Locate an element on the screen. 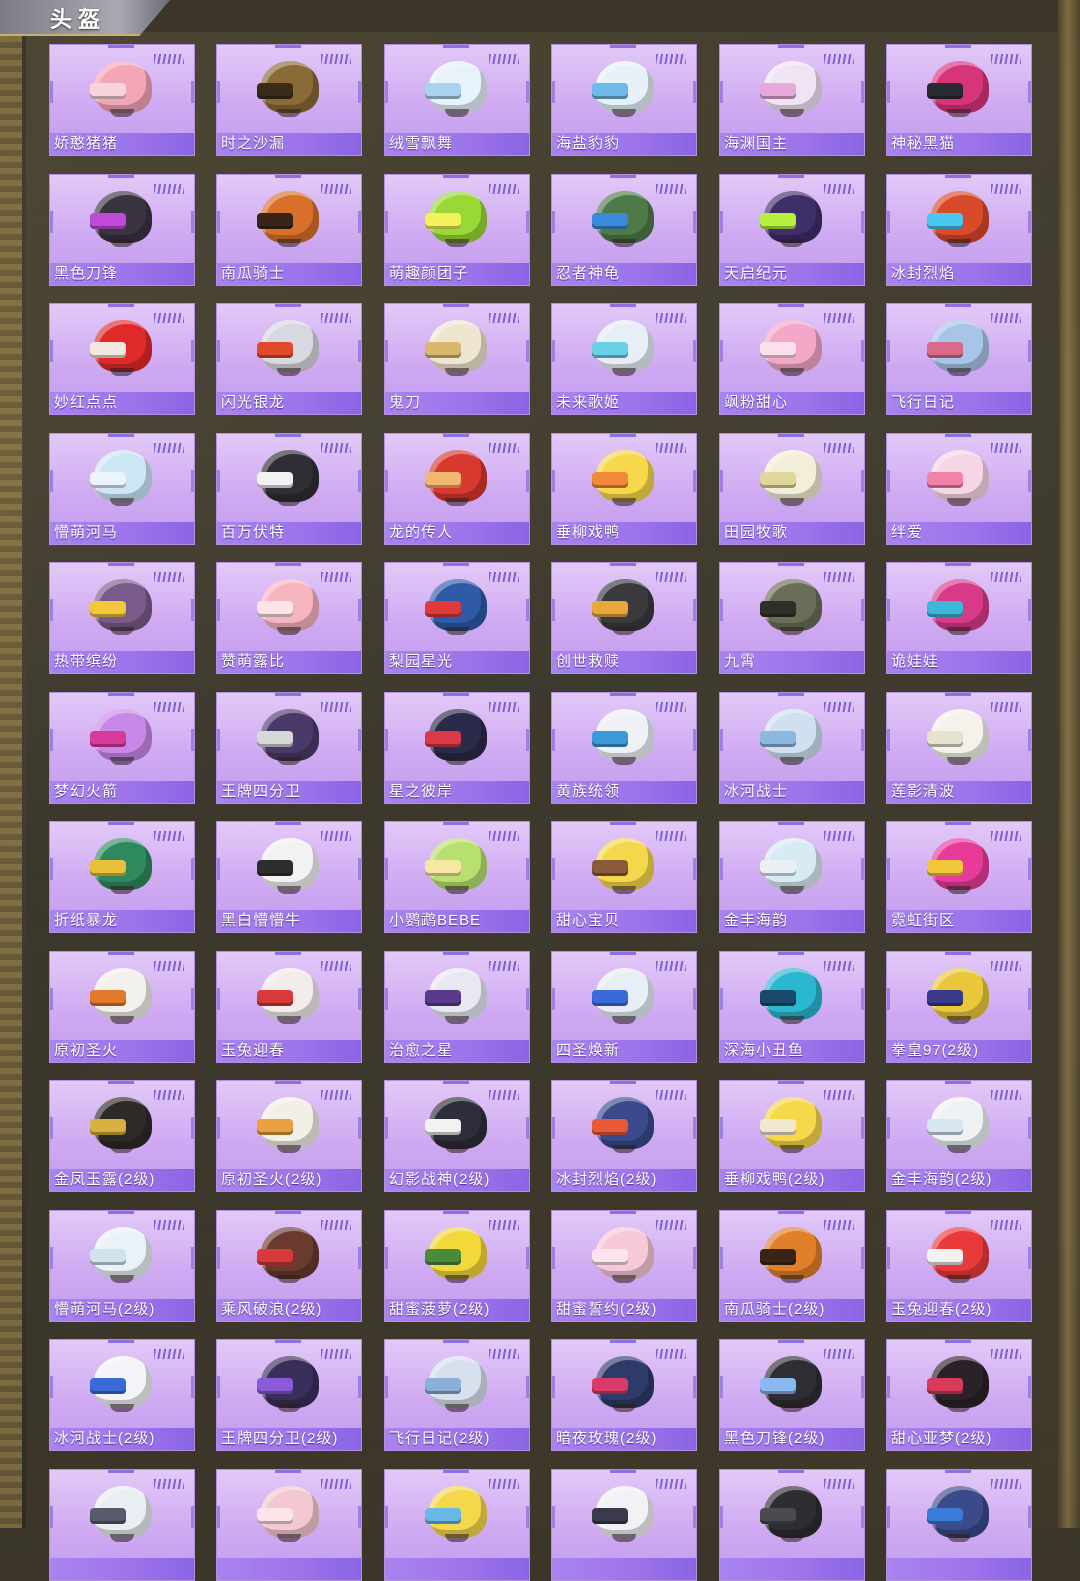  helmet-card: 暗夜玫瑰(2级) is located at coordinates (624, 1395).